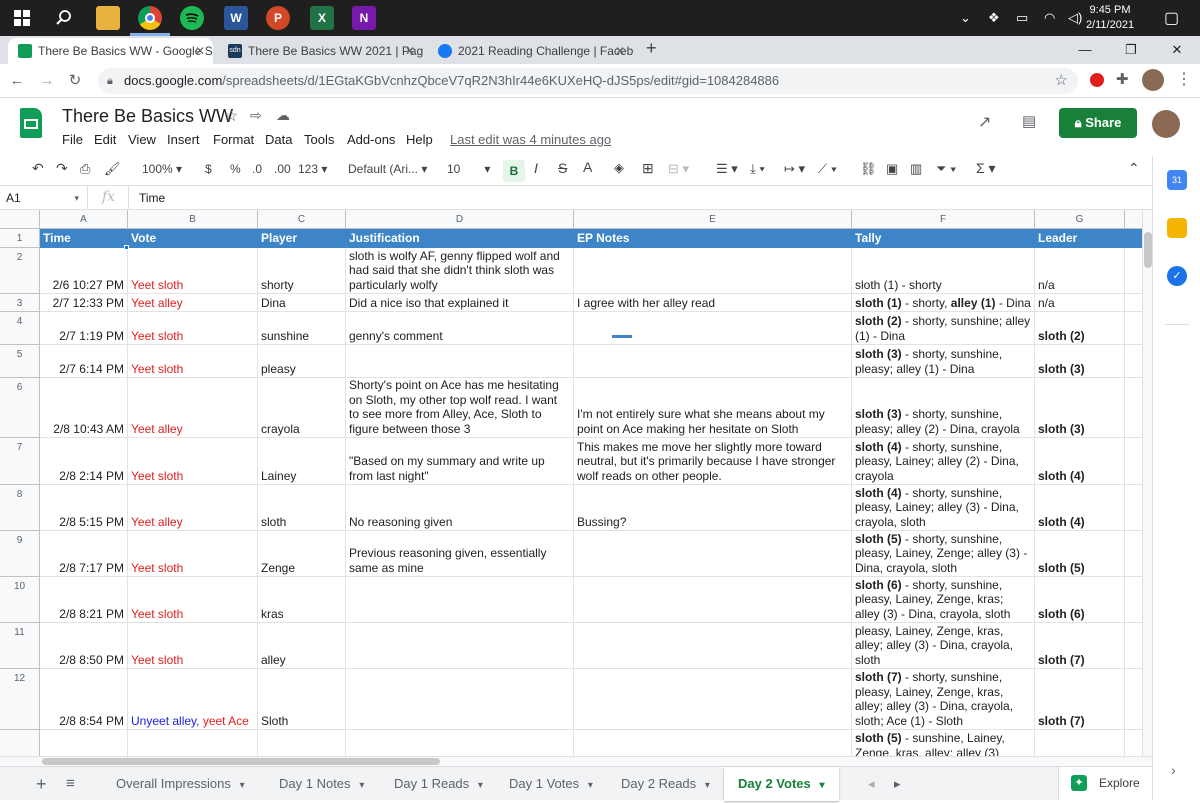  What do you see at coordinates (105, 139) in the screenshot?
I see `menu-edit: Edit` at bounding box center [105, 139].